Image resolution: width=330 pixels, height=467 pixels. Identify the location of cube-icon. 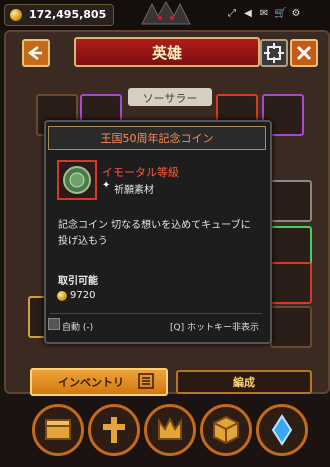
(226, 430).